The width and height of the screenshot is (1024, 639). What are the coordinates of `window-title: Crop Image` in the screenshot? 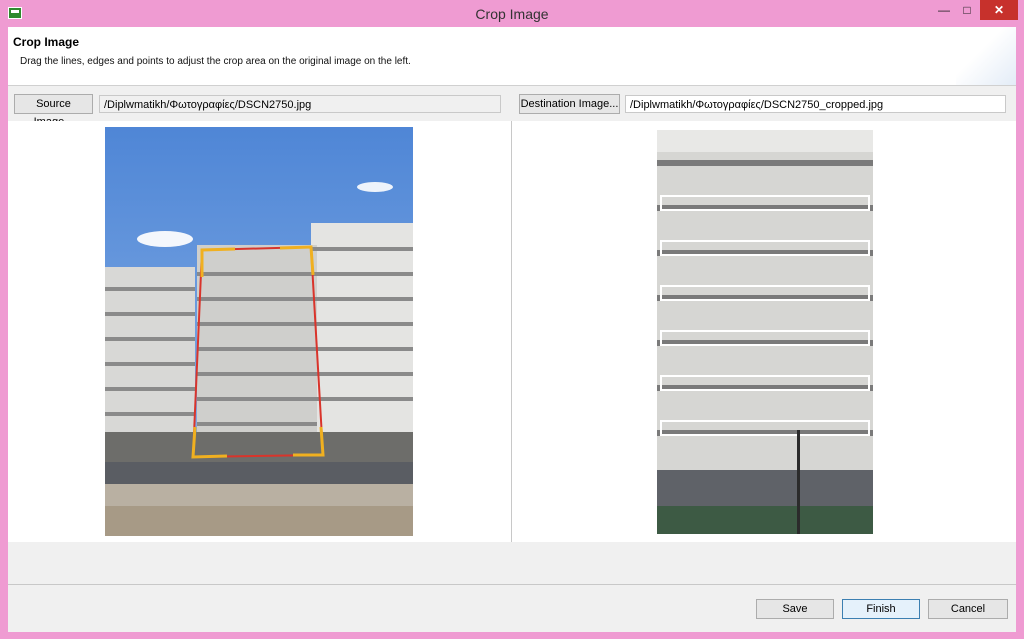 It's located at (512, 14).